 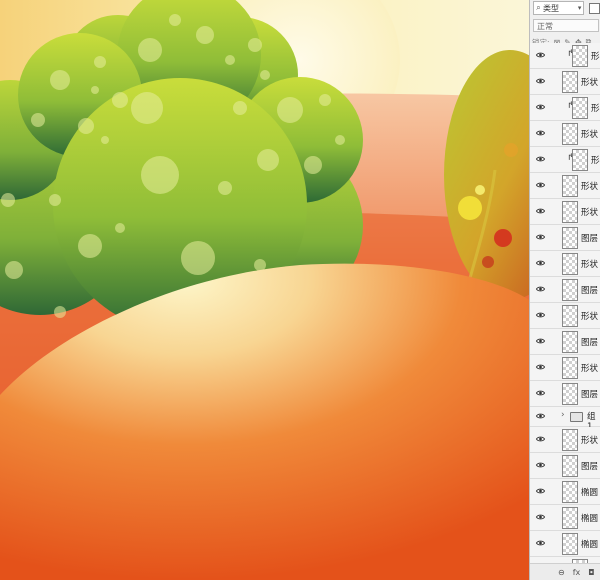 What do you see at coordinates (576, 417) in the screenshot?
I see `folder-icon` at bounding box center [576, 417].